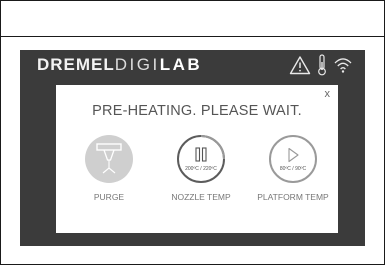 This screenshot has height=265, width=385. What do you see at coordinates (293, 155) in the screenshot?
I see `play-icon` at bounding box center [293, 155].